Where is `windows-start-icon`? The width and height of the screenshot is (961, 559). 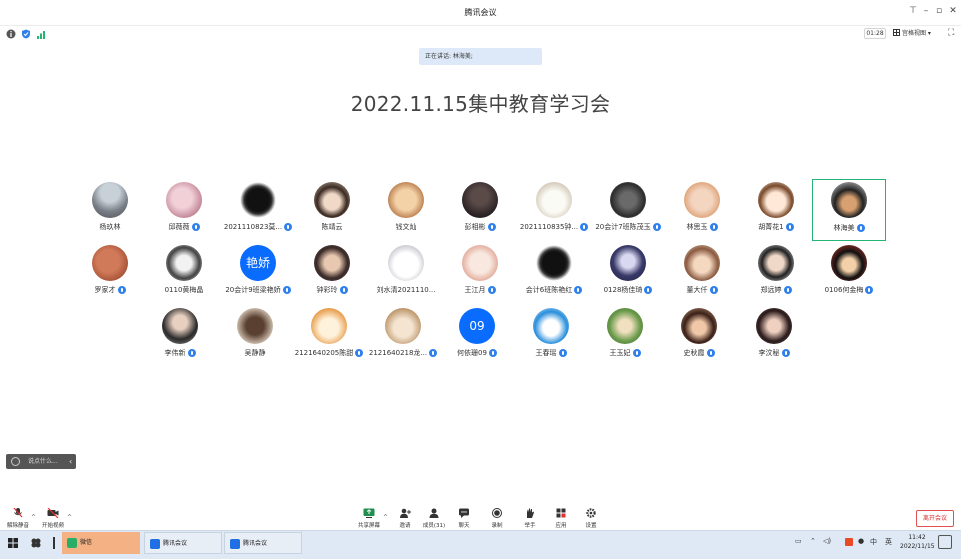 windows-start-icon is located at coordinates (13, 543).